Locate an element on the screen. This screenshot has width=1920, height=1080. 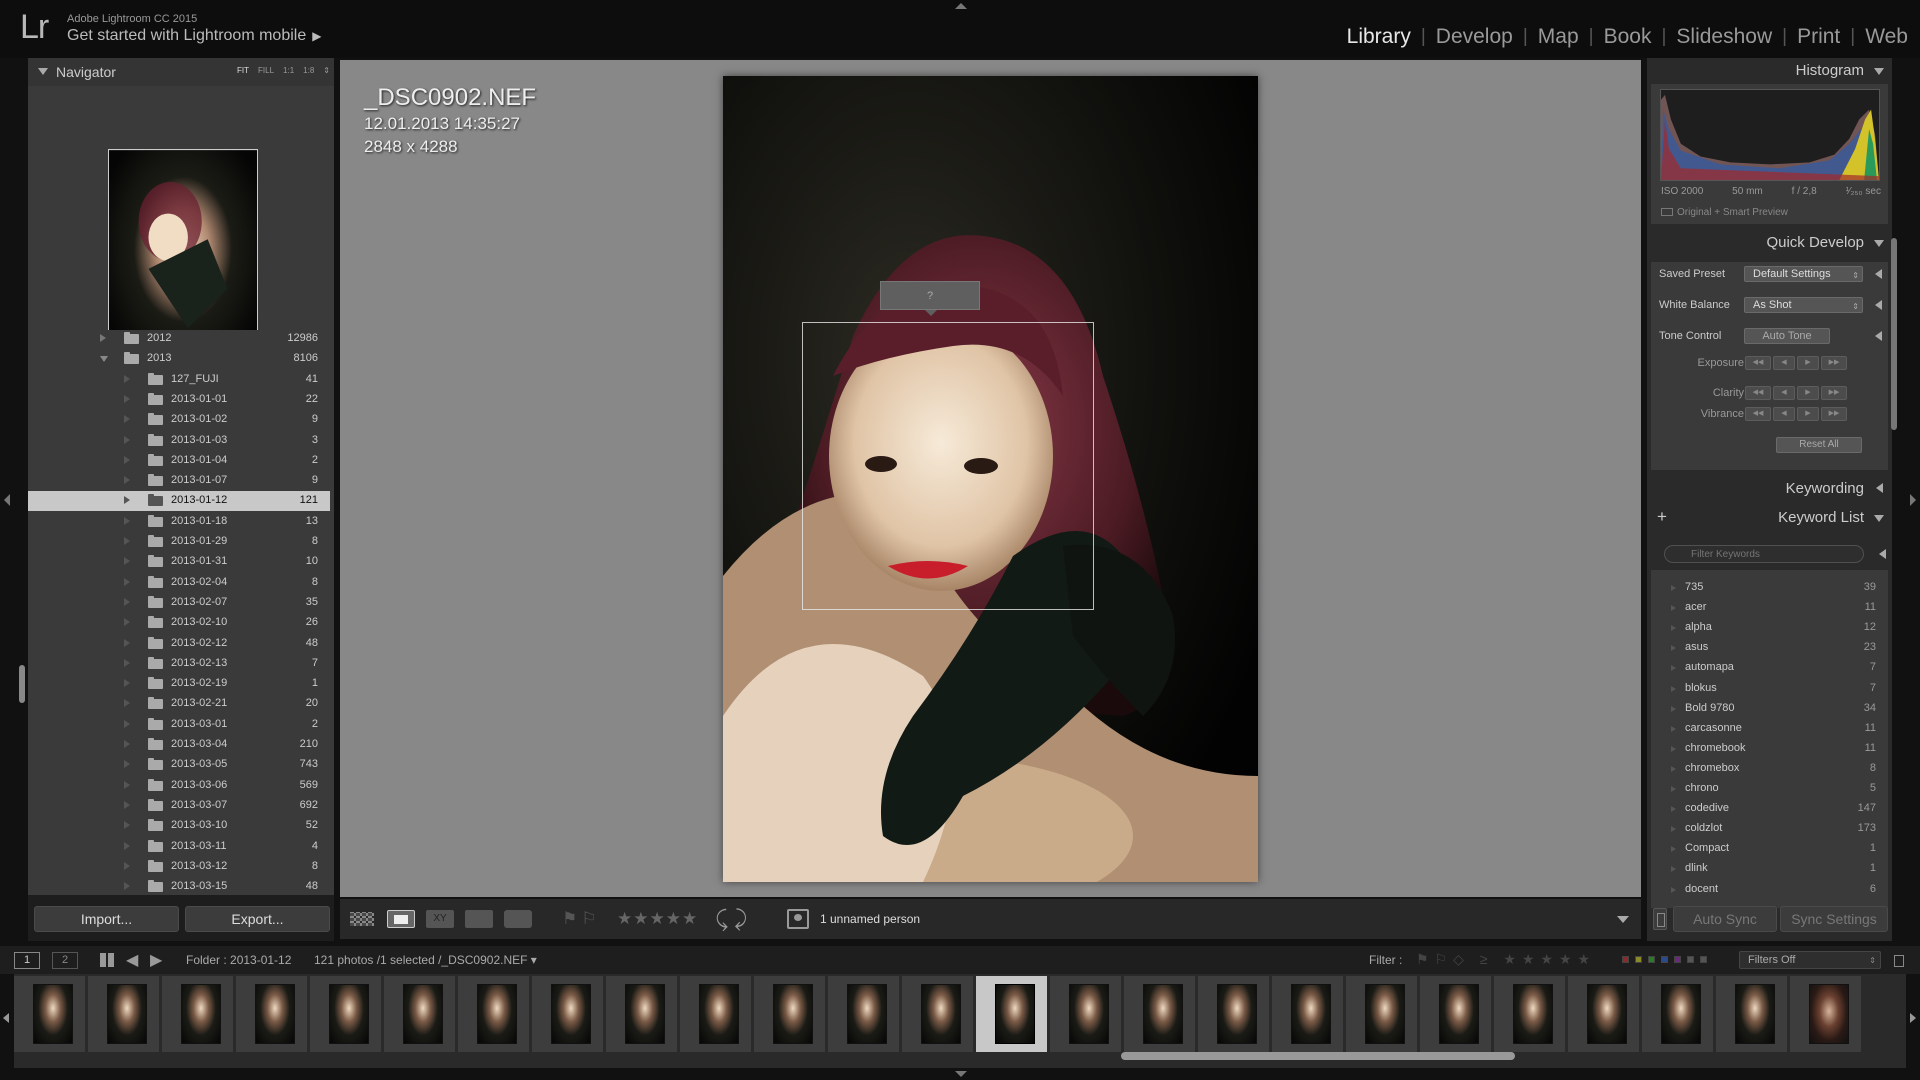
main-window-button: 1 is located at coordinates (27, 960).